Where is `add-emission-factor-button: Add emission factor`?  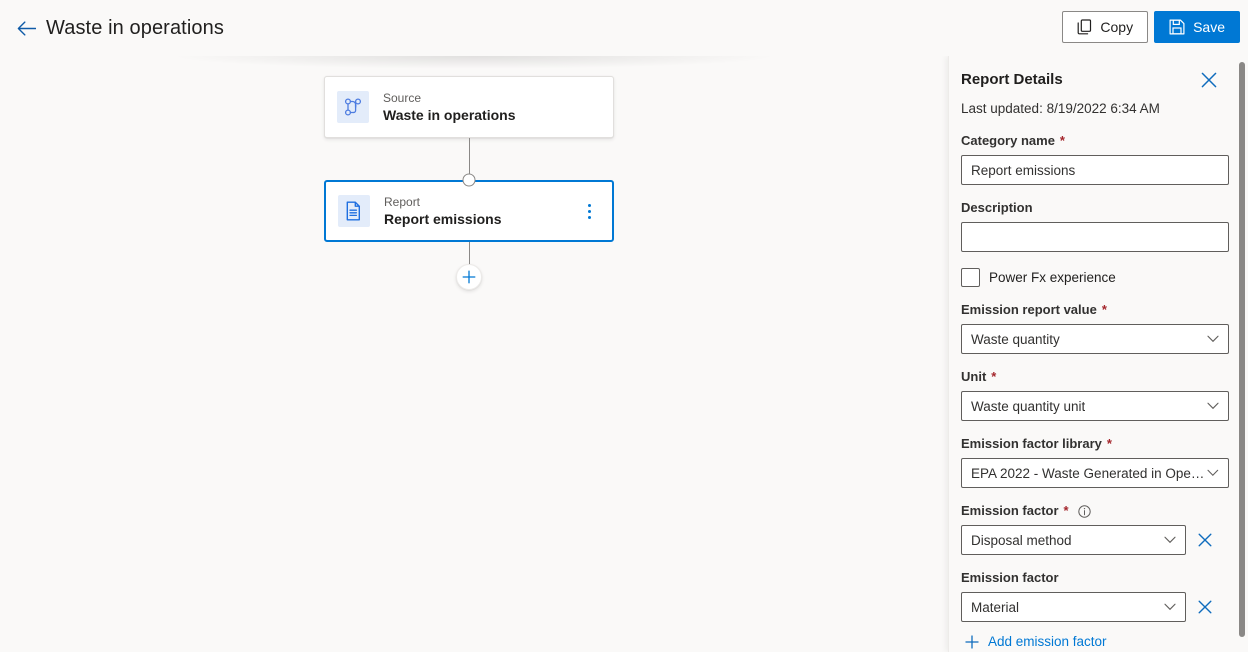
add-emission-factor-button: Add emission factor is located at coordinates (1036, 641).